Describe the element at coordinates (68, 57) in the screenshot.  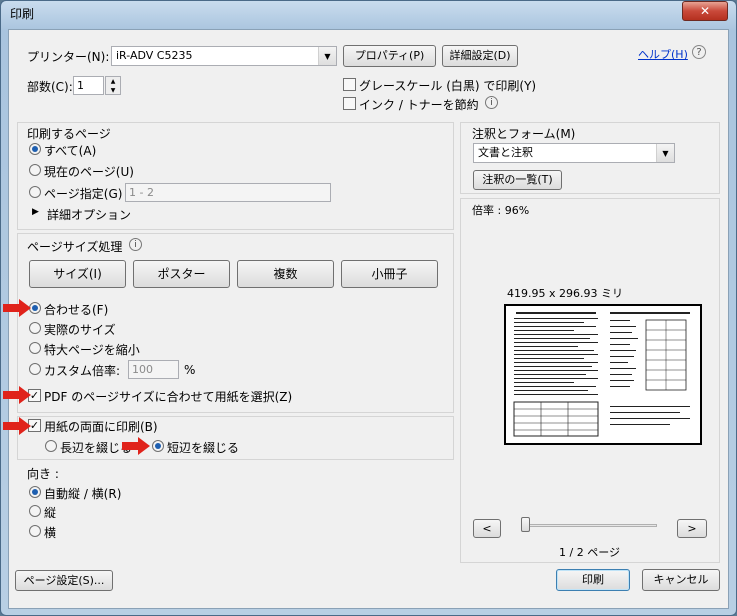
I see `printer-label: プリンター(N):` at that location.